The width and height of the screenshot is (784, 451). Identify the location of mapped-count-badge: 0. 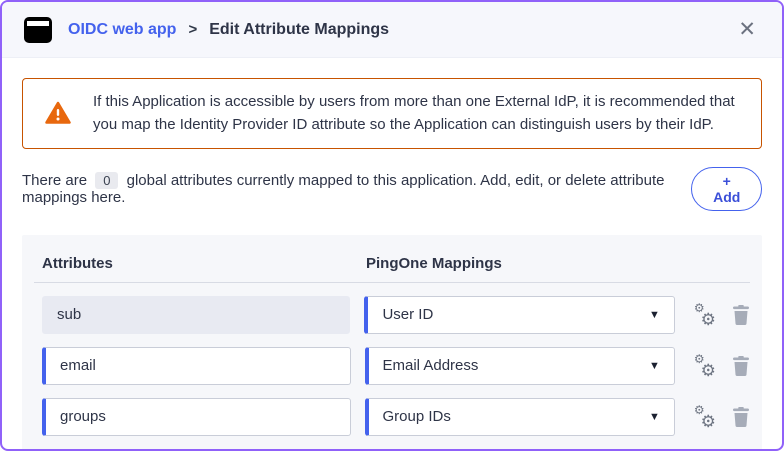
(107, 180).